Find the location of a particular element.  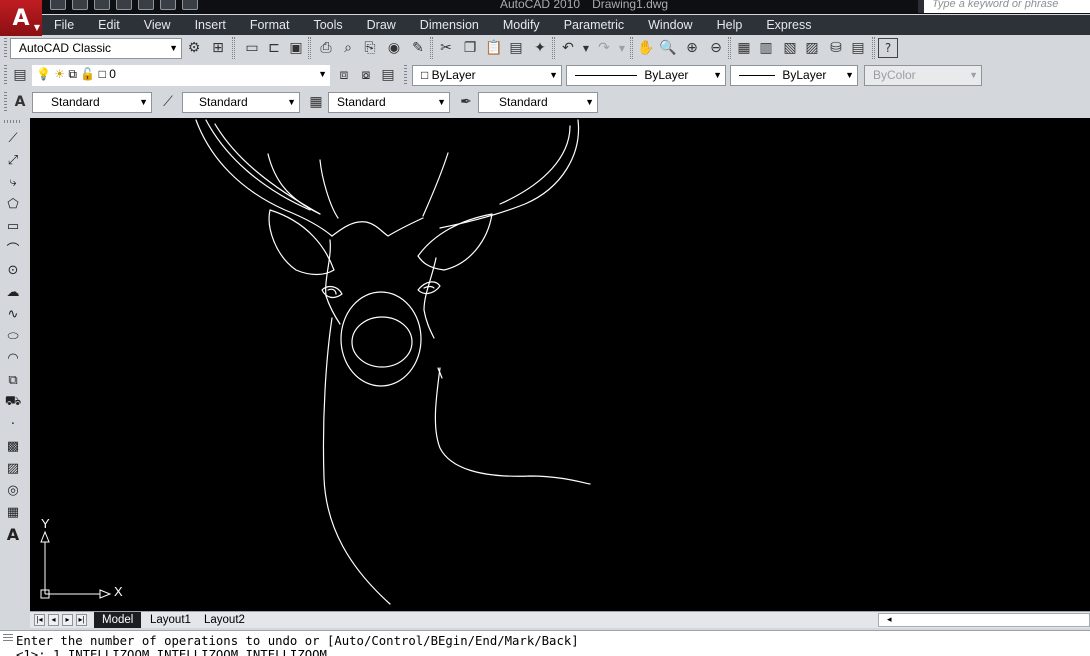

menu-file: File is located at coordinates (64, 25).